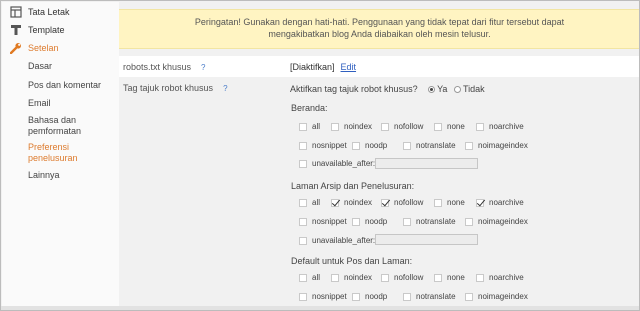 The image size is (640, 311). I want to click on robots-txt-value-wrap: [Diaktifkan] Edit, so click(323, 67).